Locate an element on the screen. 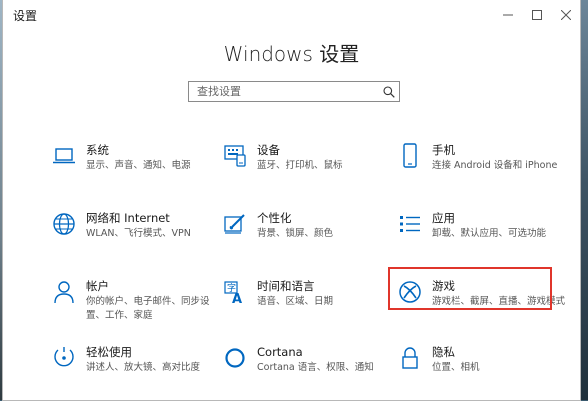  tile-phone: 手机 连接 Android 设备和 iPhone is located at coordinates (481, 171).